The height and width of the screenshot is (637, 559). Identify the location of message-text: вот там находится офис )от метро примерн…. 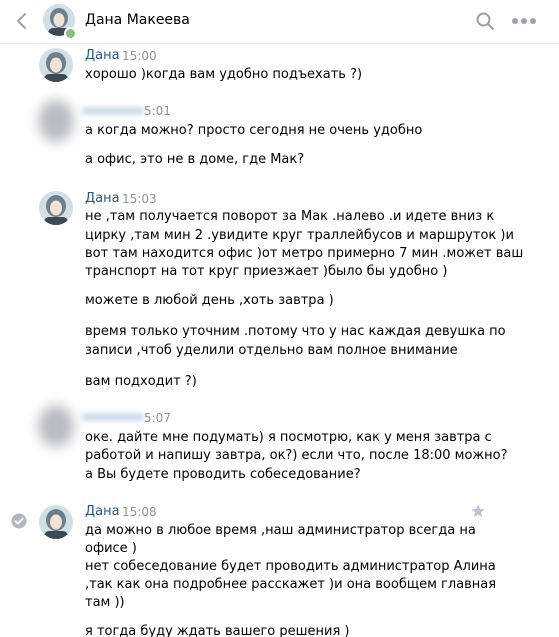
(304, 253).